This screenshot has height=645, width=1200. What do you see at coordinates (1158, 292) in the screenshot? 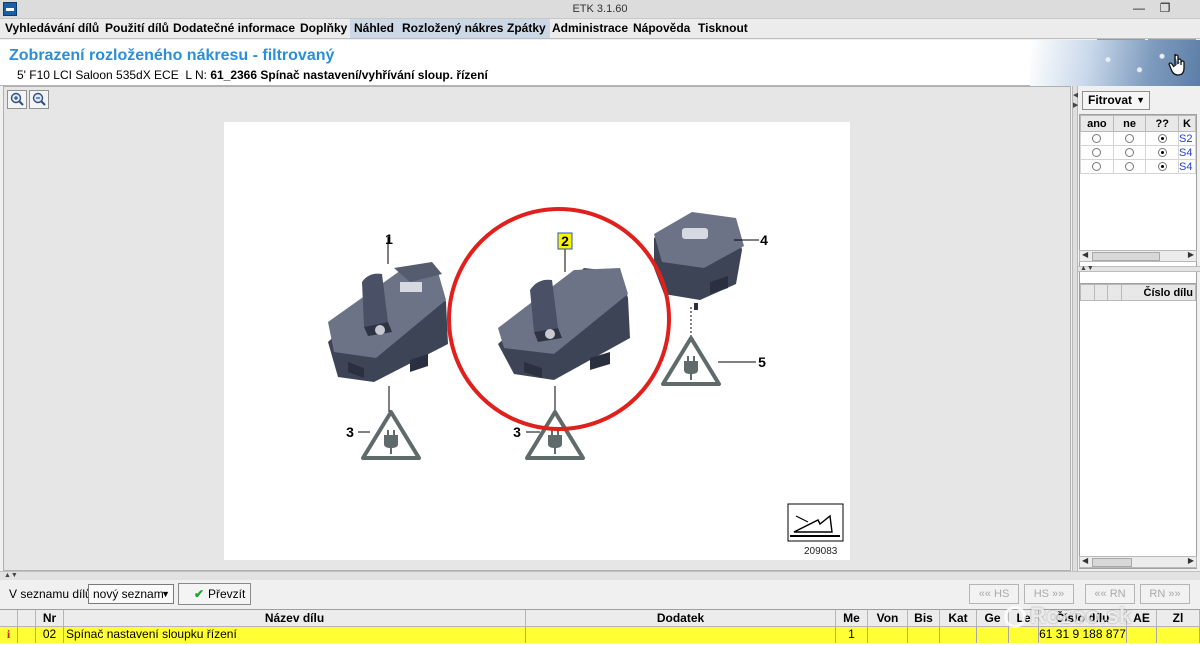
I see `column-part-number: Číslo dílu` at bounding box center [1158, 292].